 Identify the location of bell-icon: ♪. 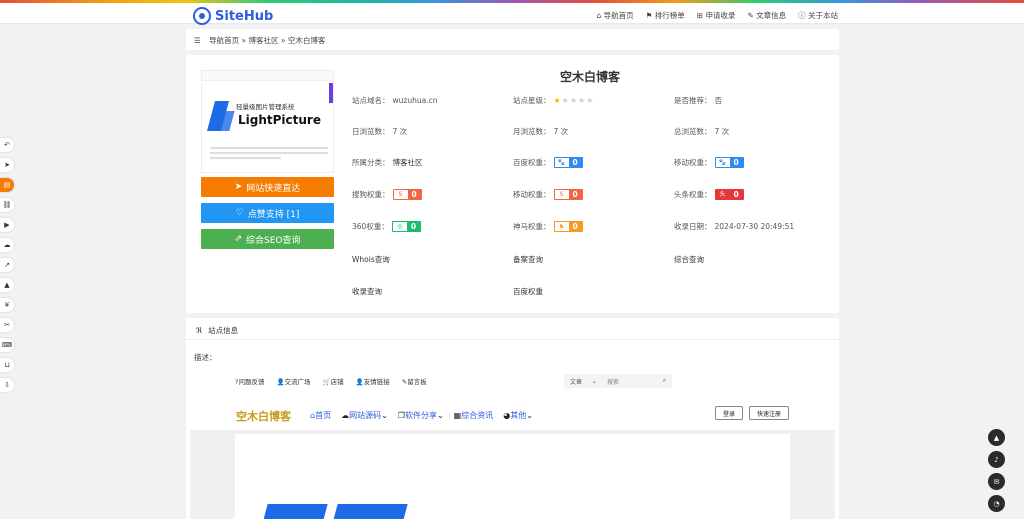
(996, 459).